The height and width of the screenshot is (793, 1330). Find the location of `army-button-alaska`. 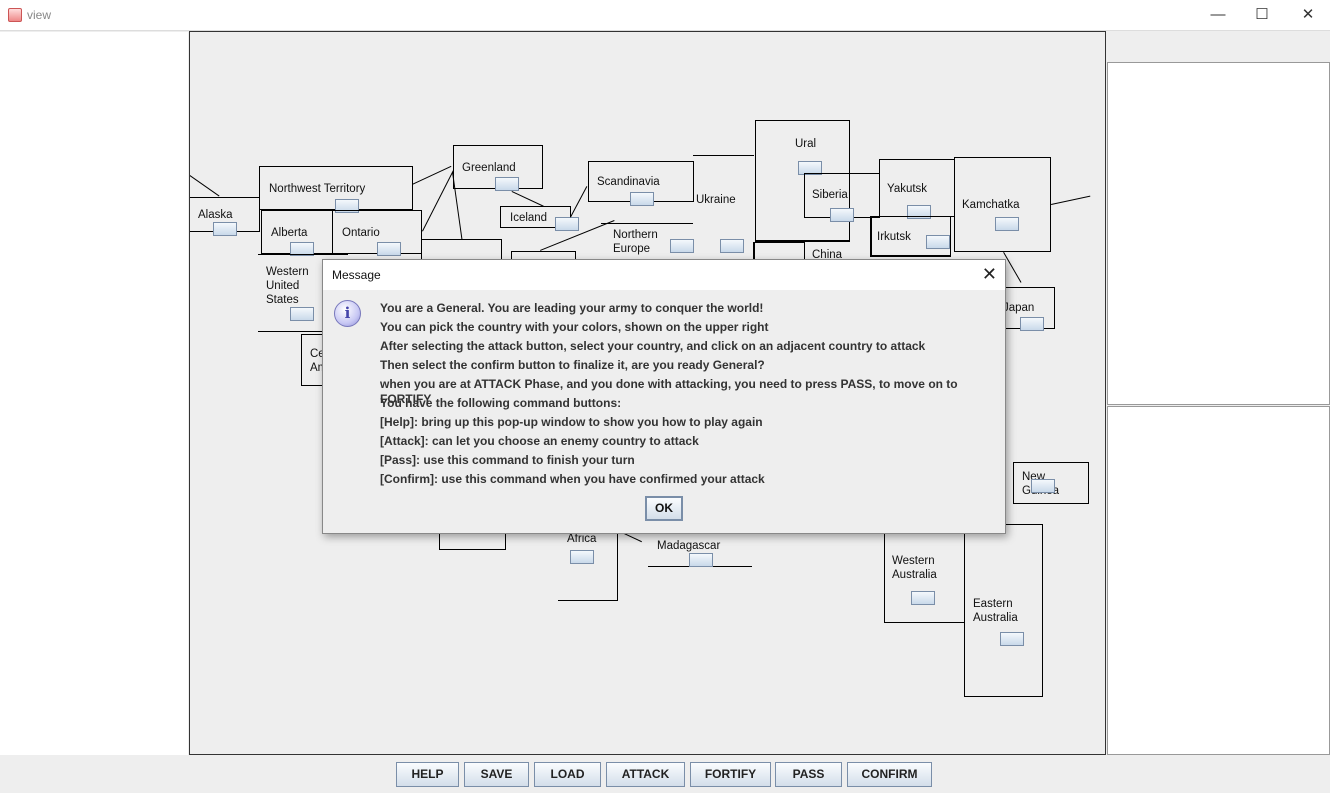

army-button-alaska is located at coordinates (225, 229).